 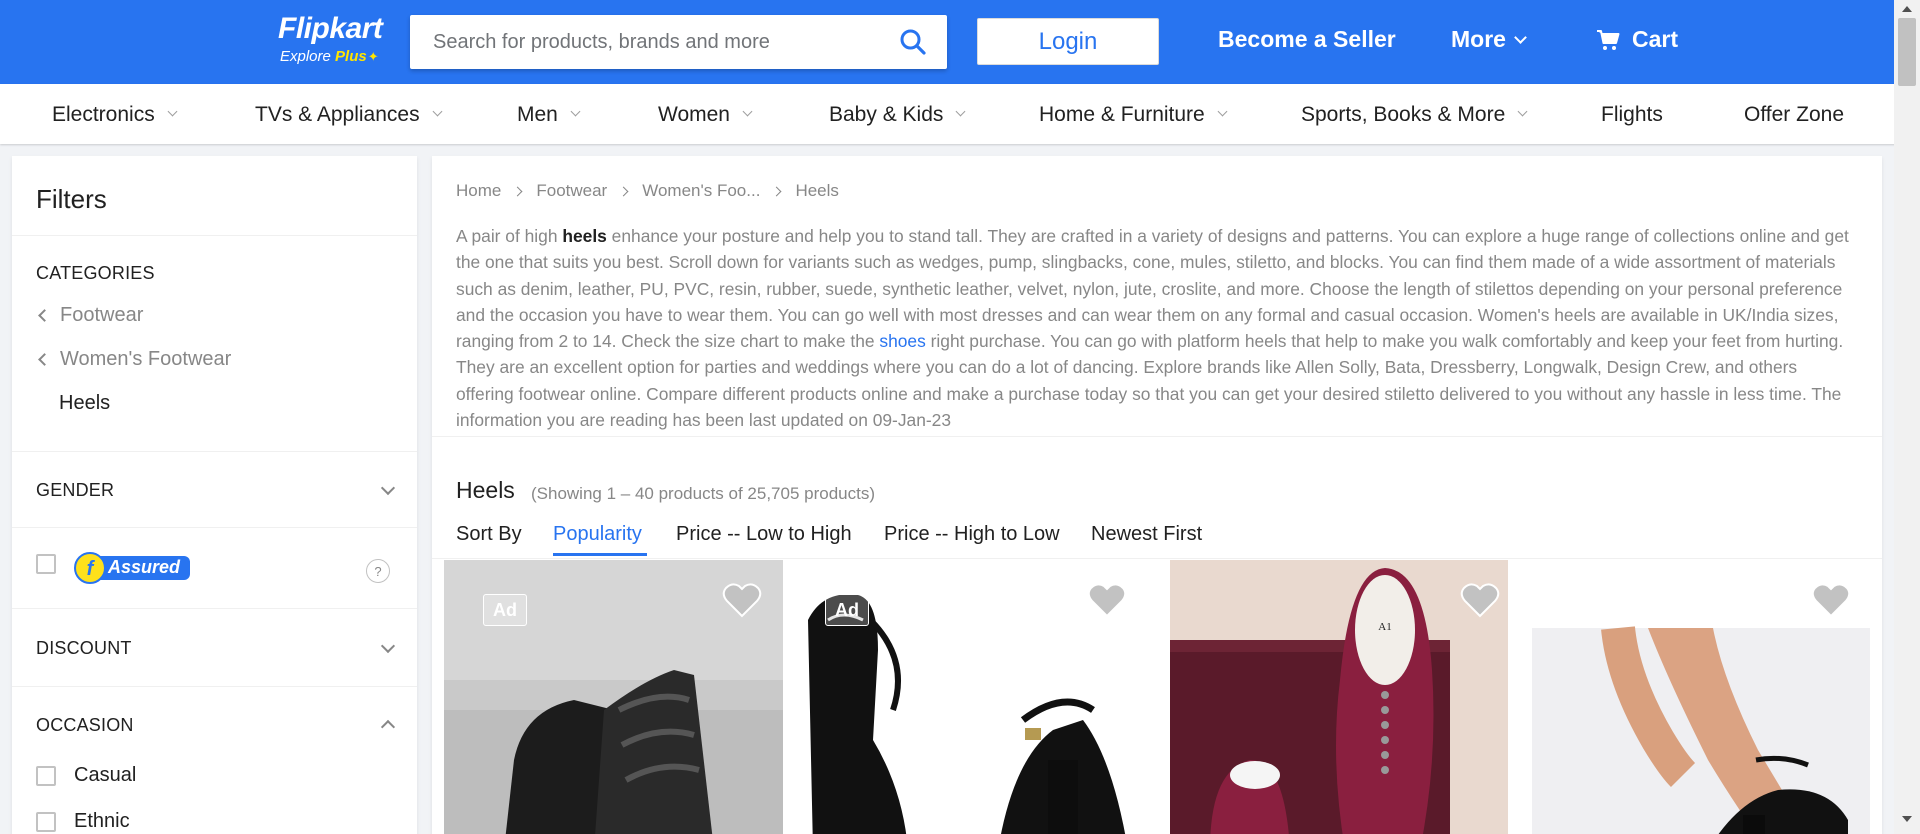 I want to click on occasion-filter-heading: OCCASION, so click(x=85, y=725).